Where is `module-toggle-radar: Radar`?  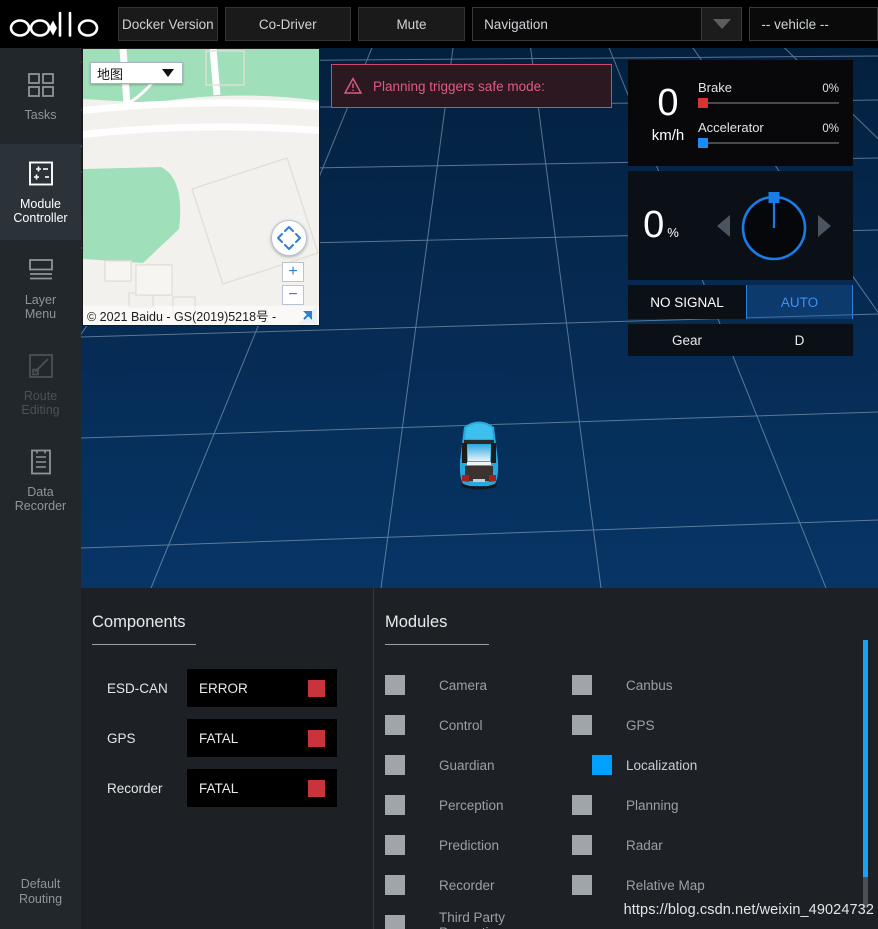
module-toggle-radar: Radar is located at coordinates (665, 845).